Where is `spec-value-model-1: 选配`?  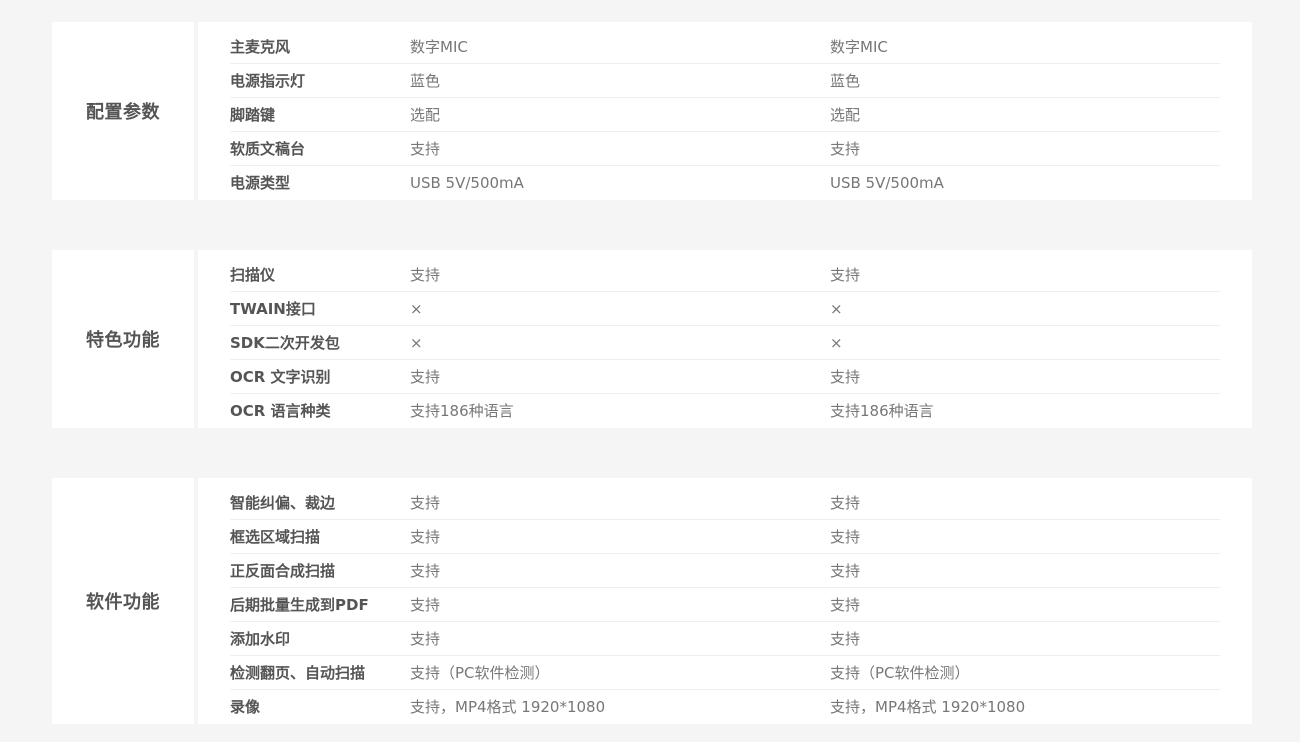
spec-value-model-1: 选配 is located at coordinates (425, 115).